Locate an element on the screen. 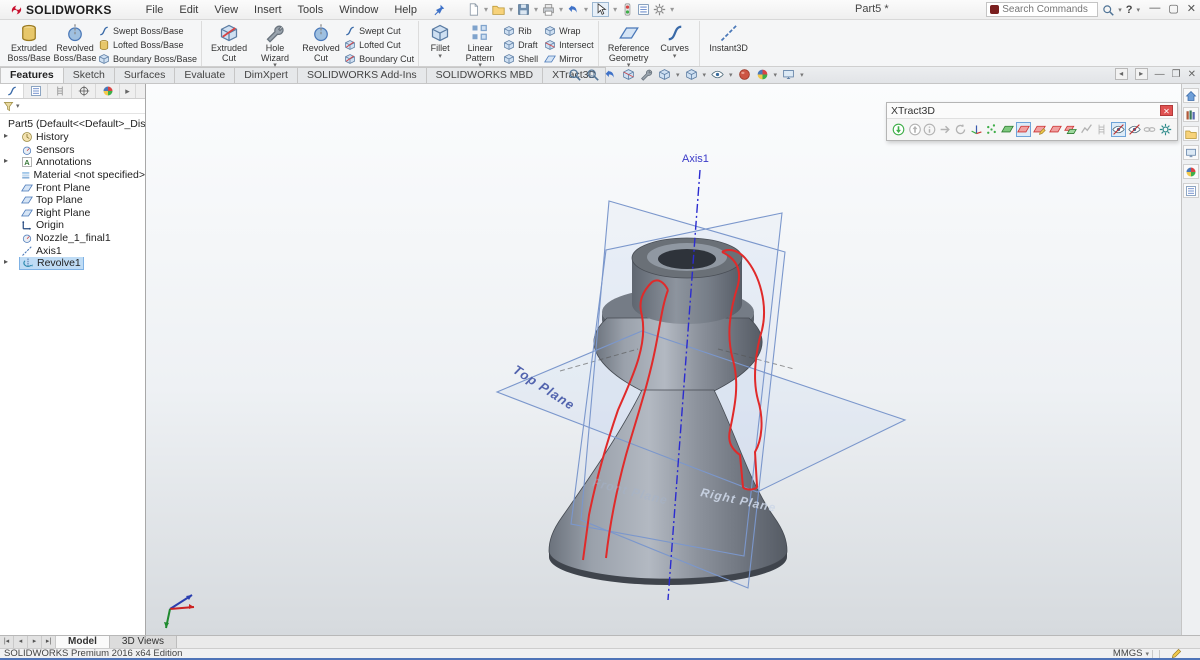 This screenshot has width=1200, height=660. units-dropdown: ▾ is located at coordinates (1147, 654).